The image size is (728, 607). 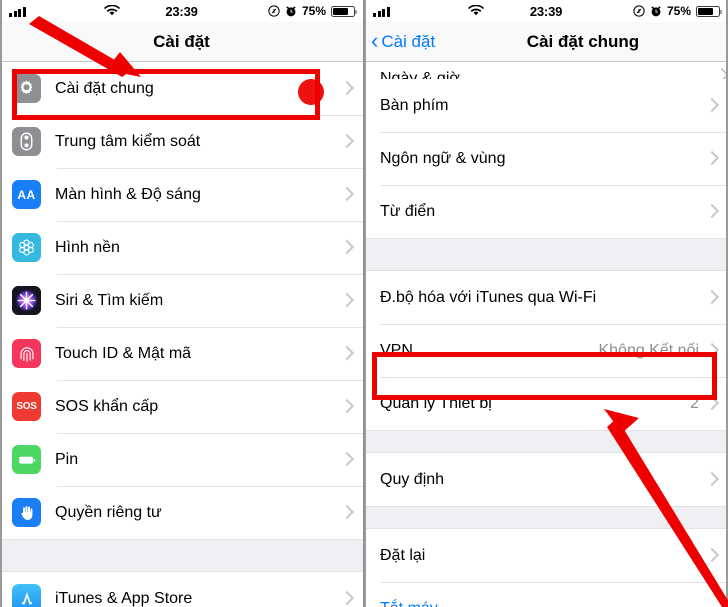 What do you see at coordinates (408, 211) in the screenshot?
I see `list-item-label: Từ điển` at bounding box center [408, 211].